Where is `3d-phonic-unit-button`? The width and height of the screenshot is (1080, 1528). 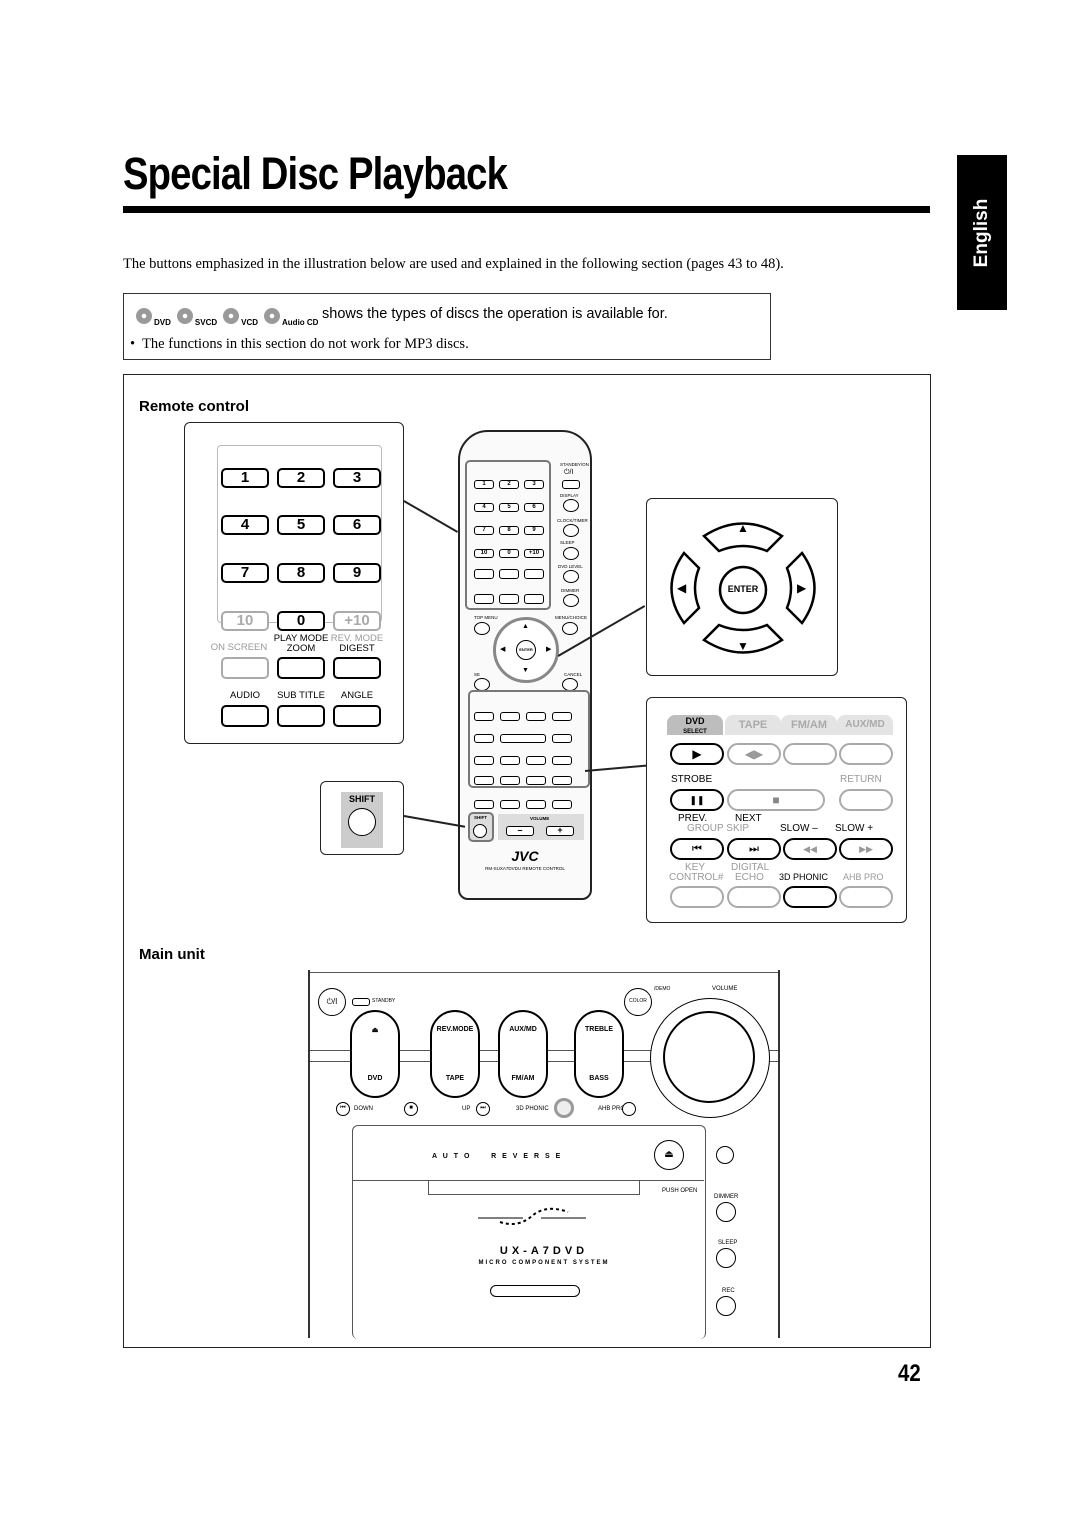 3d-phonic-unit-button is located at coordinates (564, 1108).